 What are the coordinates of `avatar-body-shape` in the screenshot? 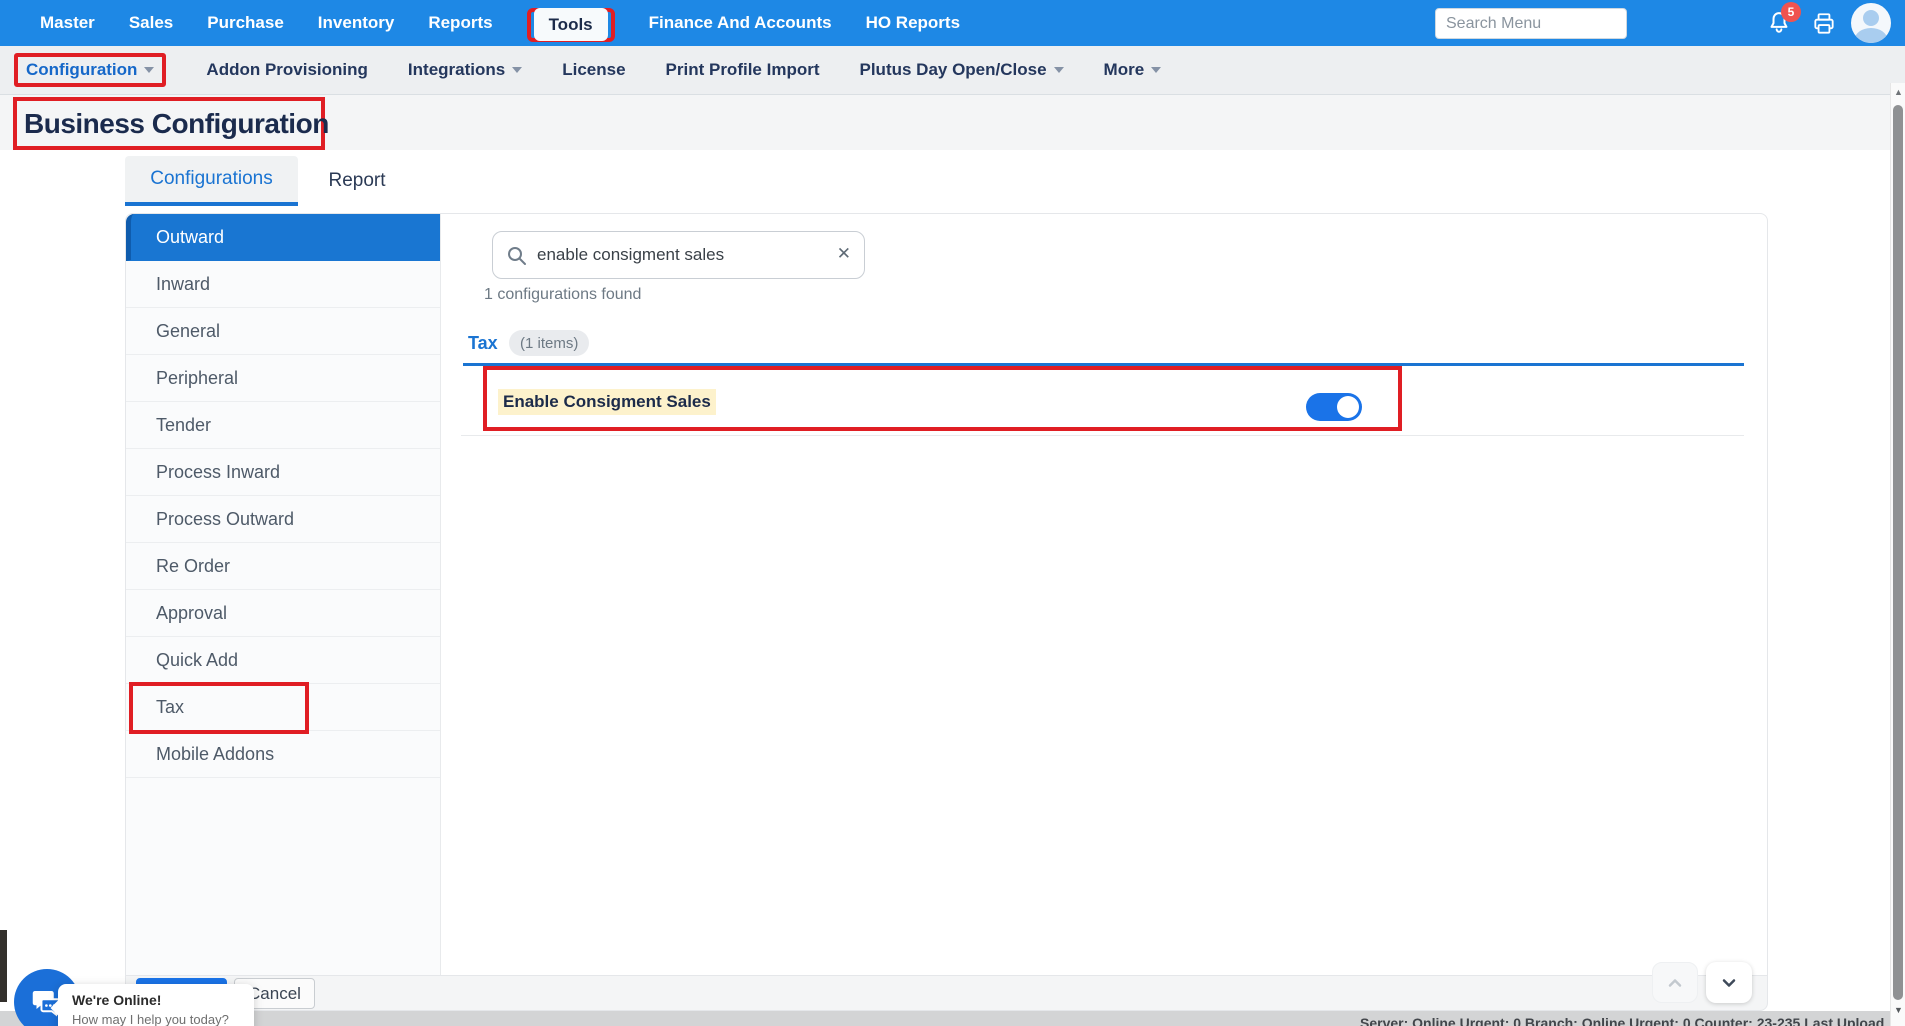 It's located at (1871, 35).